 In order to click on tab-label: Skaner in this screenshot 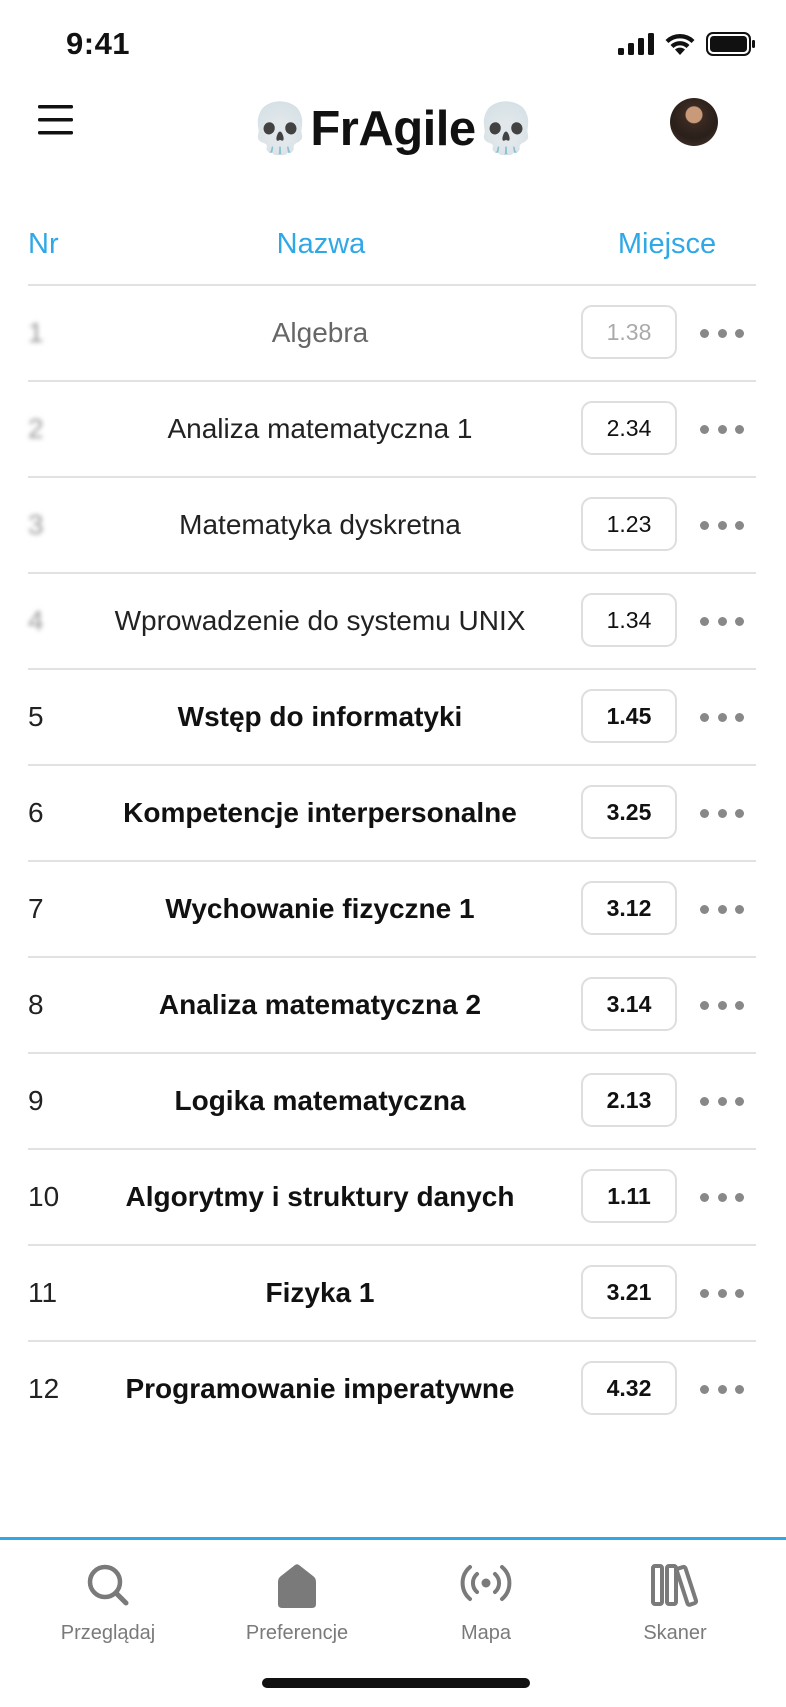, I will do `click(675, 1633)`.